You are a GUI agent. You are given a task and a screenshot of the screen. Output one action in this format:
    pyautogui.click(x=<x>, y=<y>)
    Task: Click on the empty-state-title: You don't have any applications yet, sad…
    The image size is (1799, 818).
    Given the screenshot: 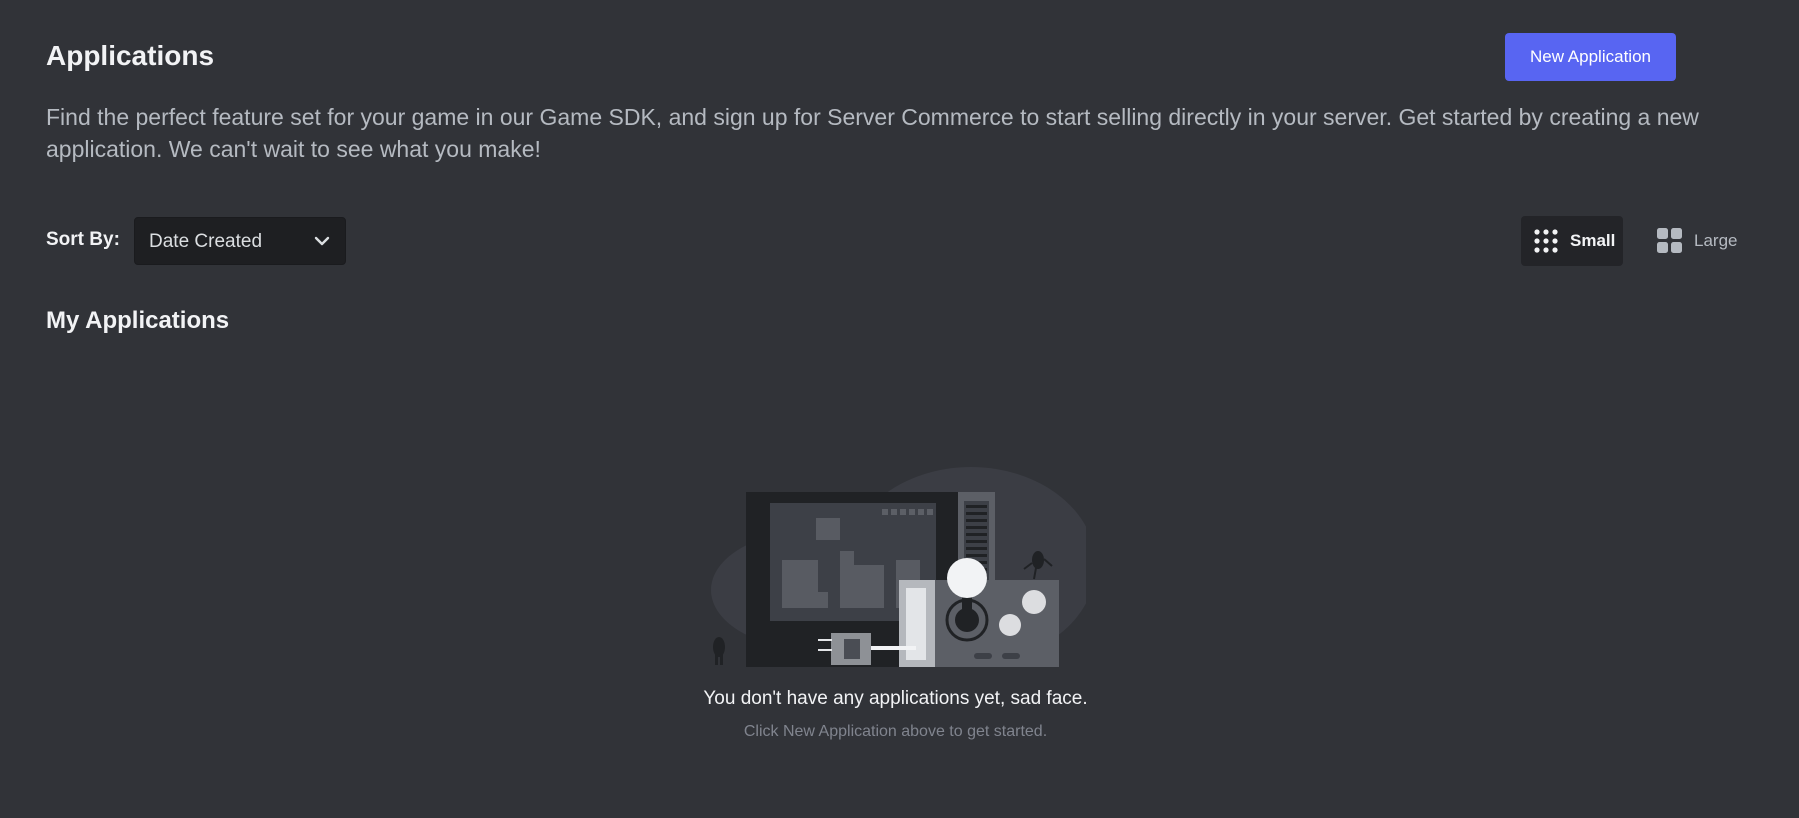 What is the action you would take?
    pyautogui.click(x=895, y=698)
    